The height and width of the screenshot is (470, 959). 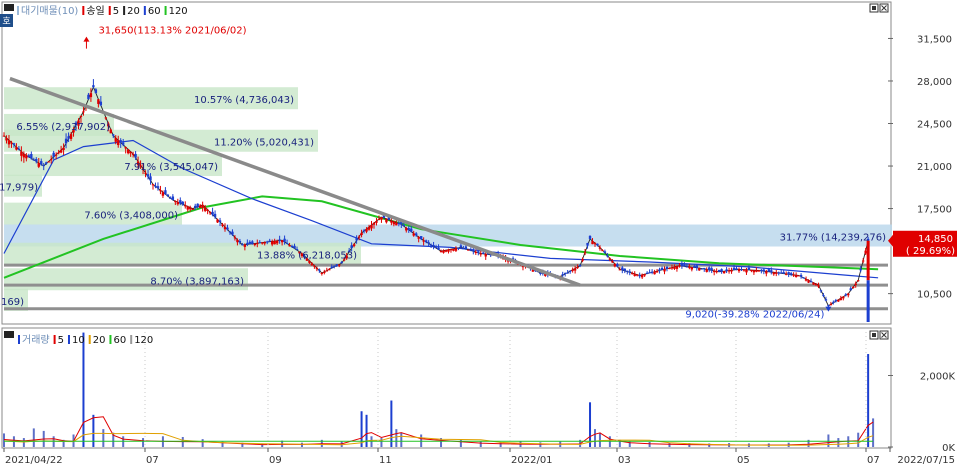 What do you see at coordinates (119, 340) in the screenshot?
I see `legend-label: 60` at bounding box center [119, 340].